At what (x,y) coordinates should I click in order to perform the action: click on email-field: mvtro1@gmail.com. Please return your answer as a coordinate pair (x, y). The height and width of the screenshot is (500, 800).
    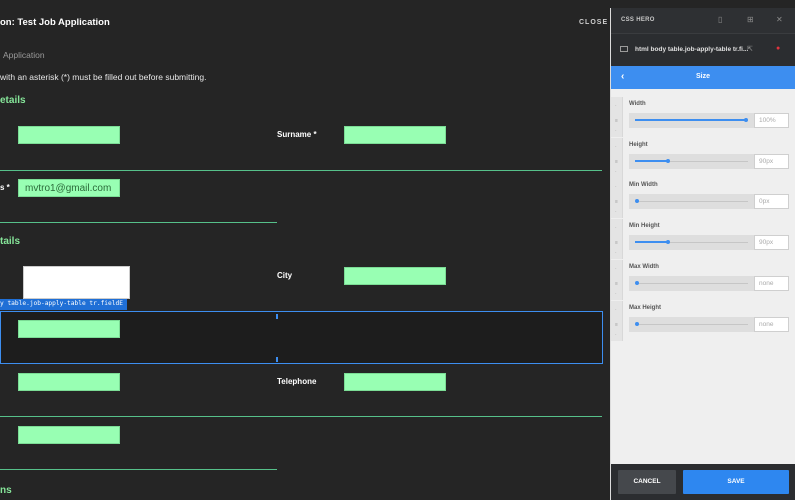
    Looking at the image, I should click on (69, 188).